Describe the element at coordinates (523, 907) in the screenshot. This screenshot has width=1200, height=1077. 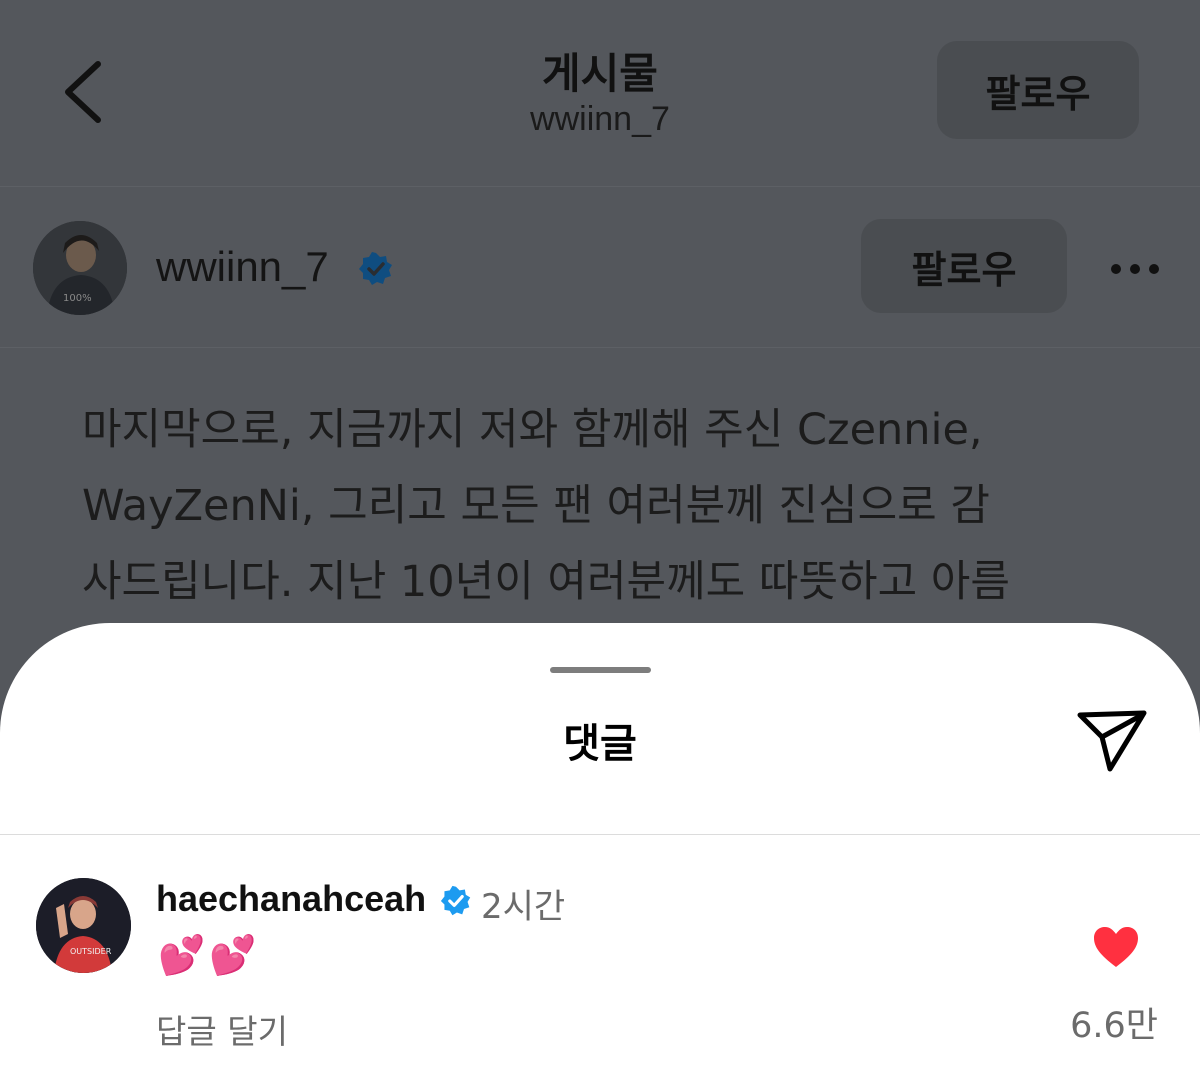
I see `comment-timestamp: 2시간` at that location.